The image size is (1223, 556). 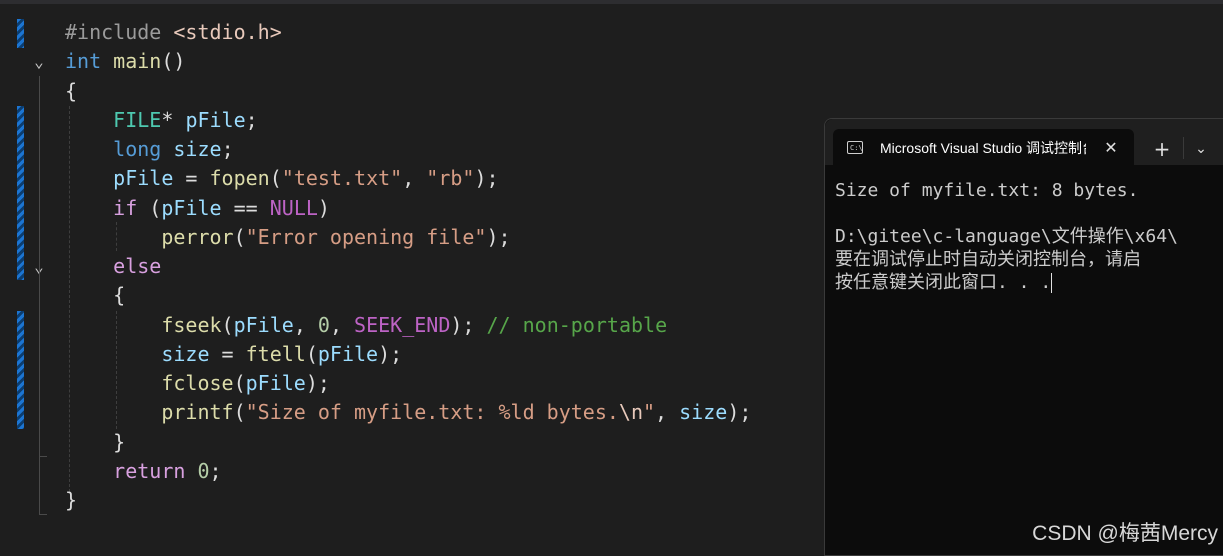 What do you see at coordinates (1006, 236) in the screenshot?
I see `console-line: D:\gitee\c-language\文件操作\x64\` at bounding box center [1006, 236].